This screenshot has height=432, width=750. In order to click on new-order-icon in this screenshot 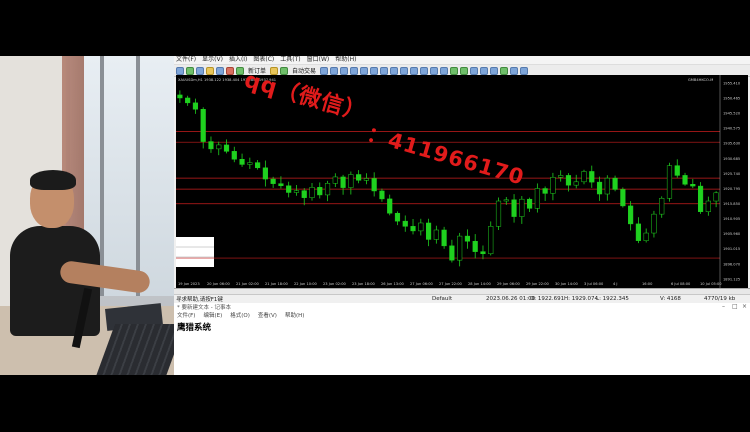, I will do `click(240, 70)`.